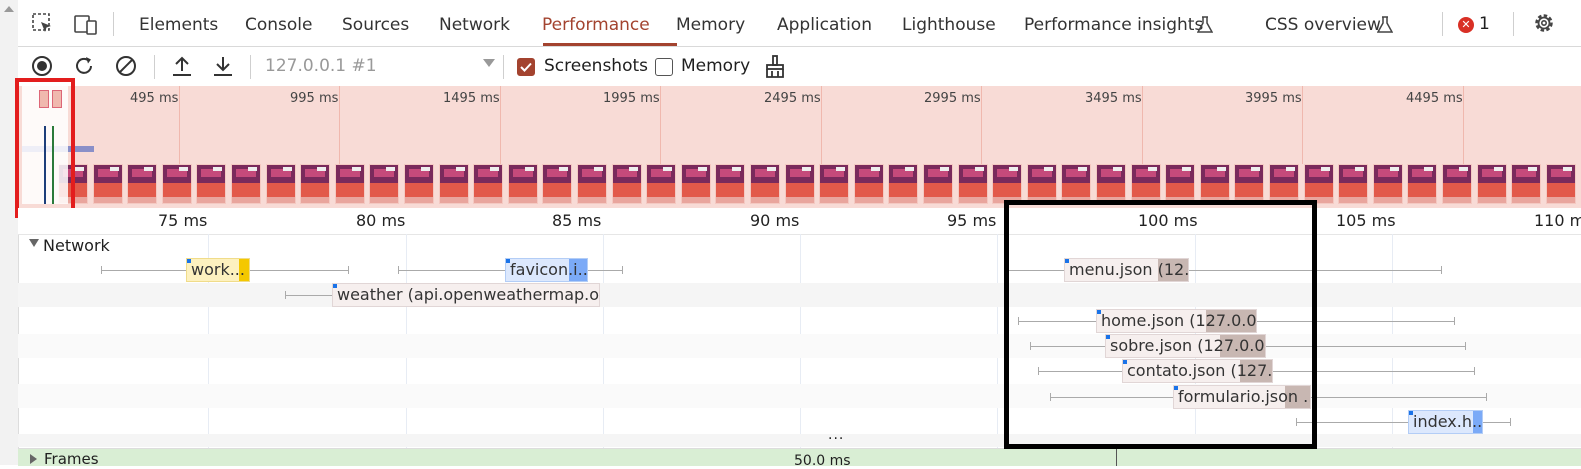 The height and width of the screenshot is (469, 1581). Describe the element at coordinates (799, 458) in the screenshot. I see `frames-track: Frames 50.0 ms` at that location.